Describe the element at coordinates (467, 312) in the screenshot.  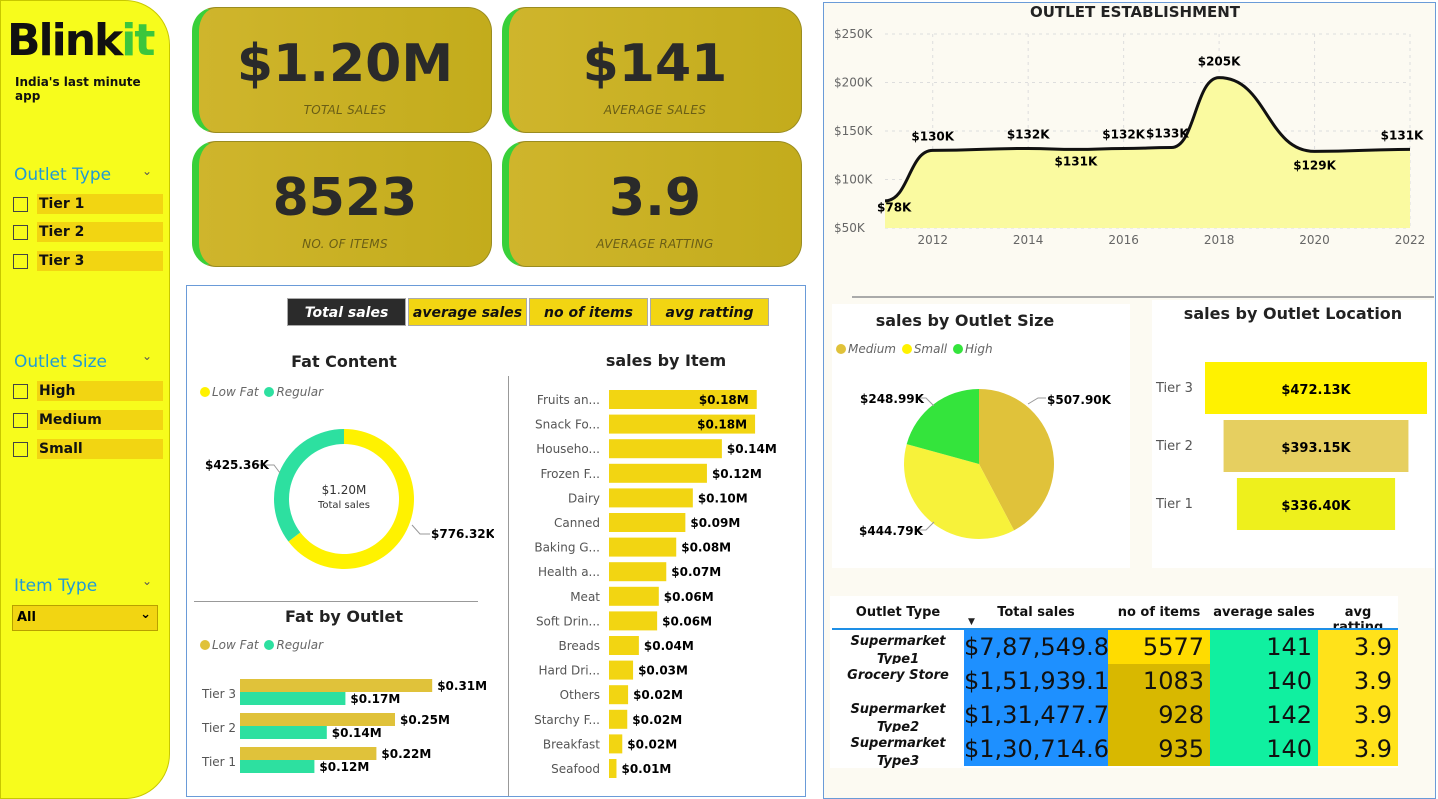
I see `tab-average-sales: average sales` at that location.